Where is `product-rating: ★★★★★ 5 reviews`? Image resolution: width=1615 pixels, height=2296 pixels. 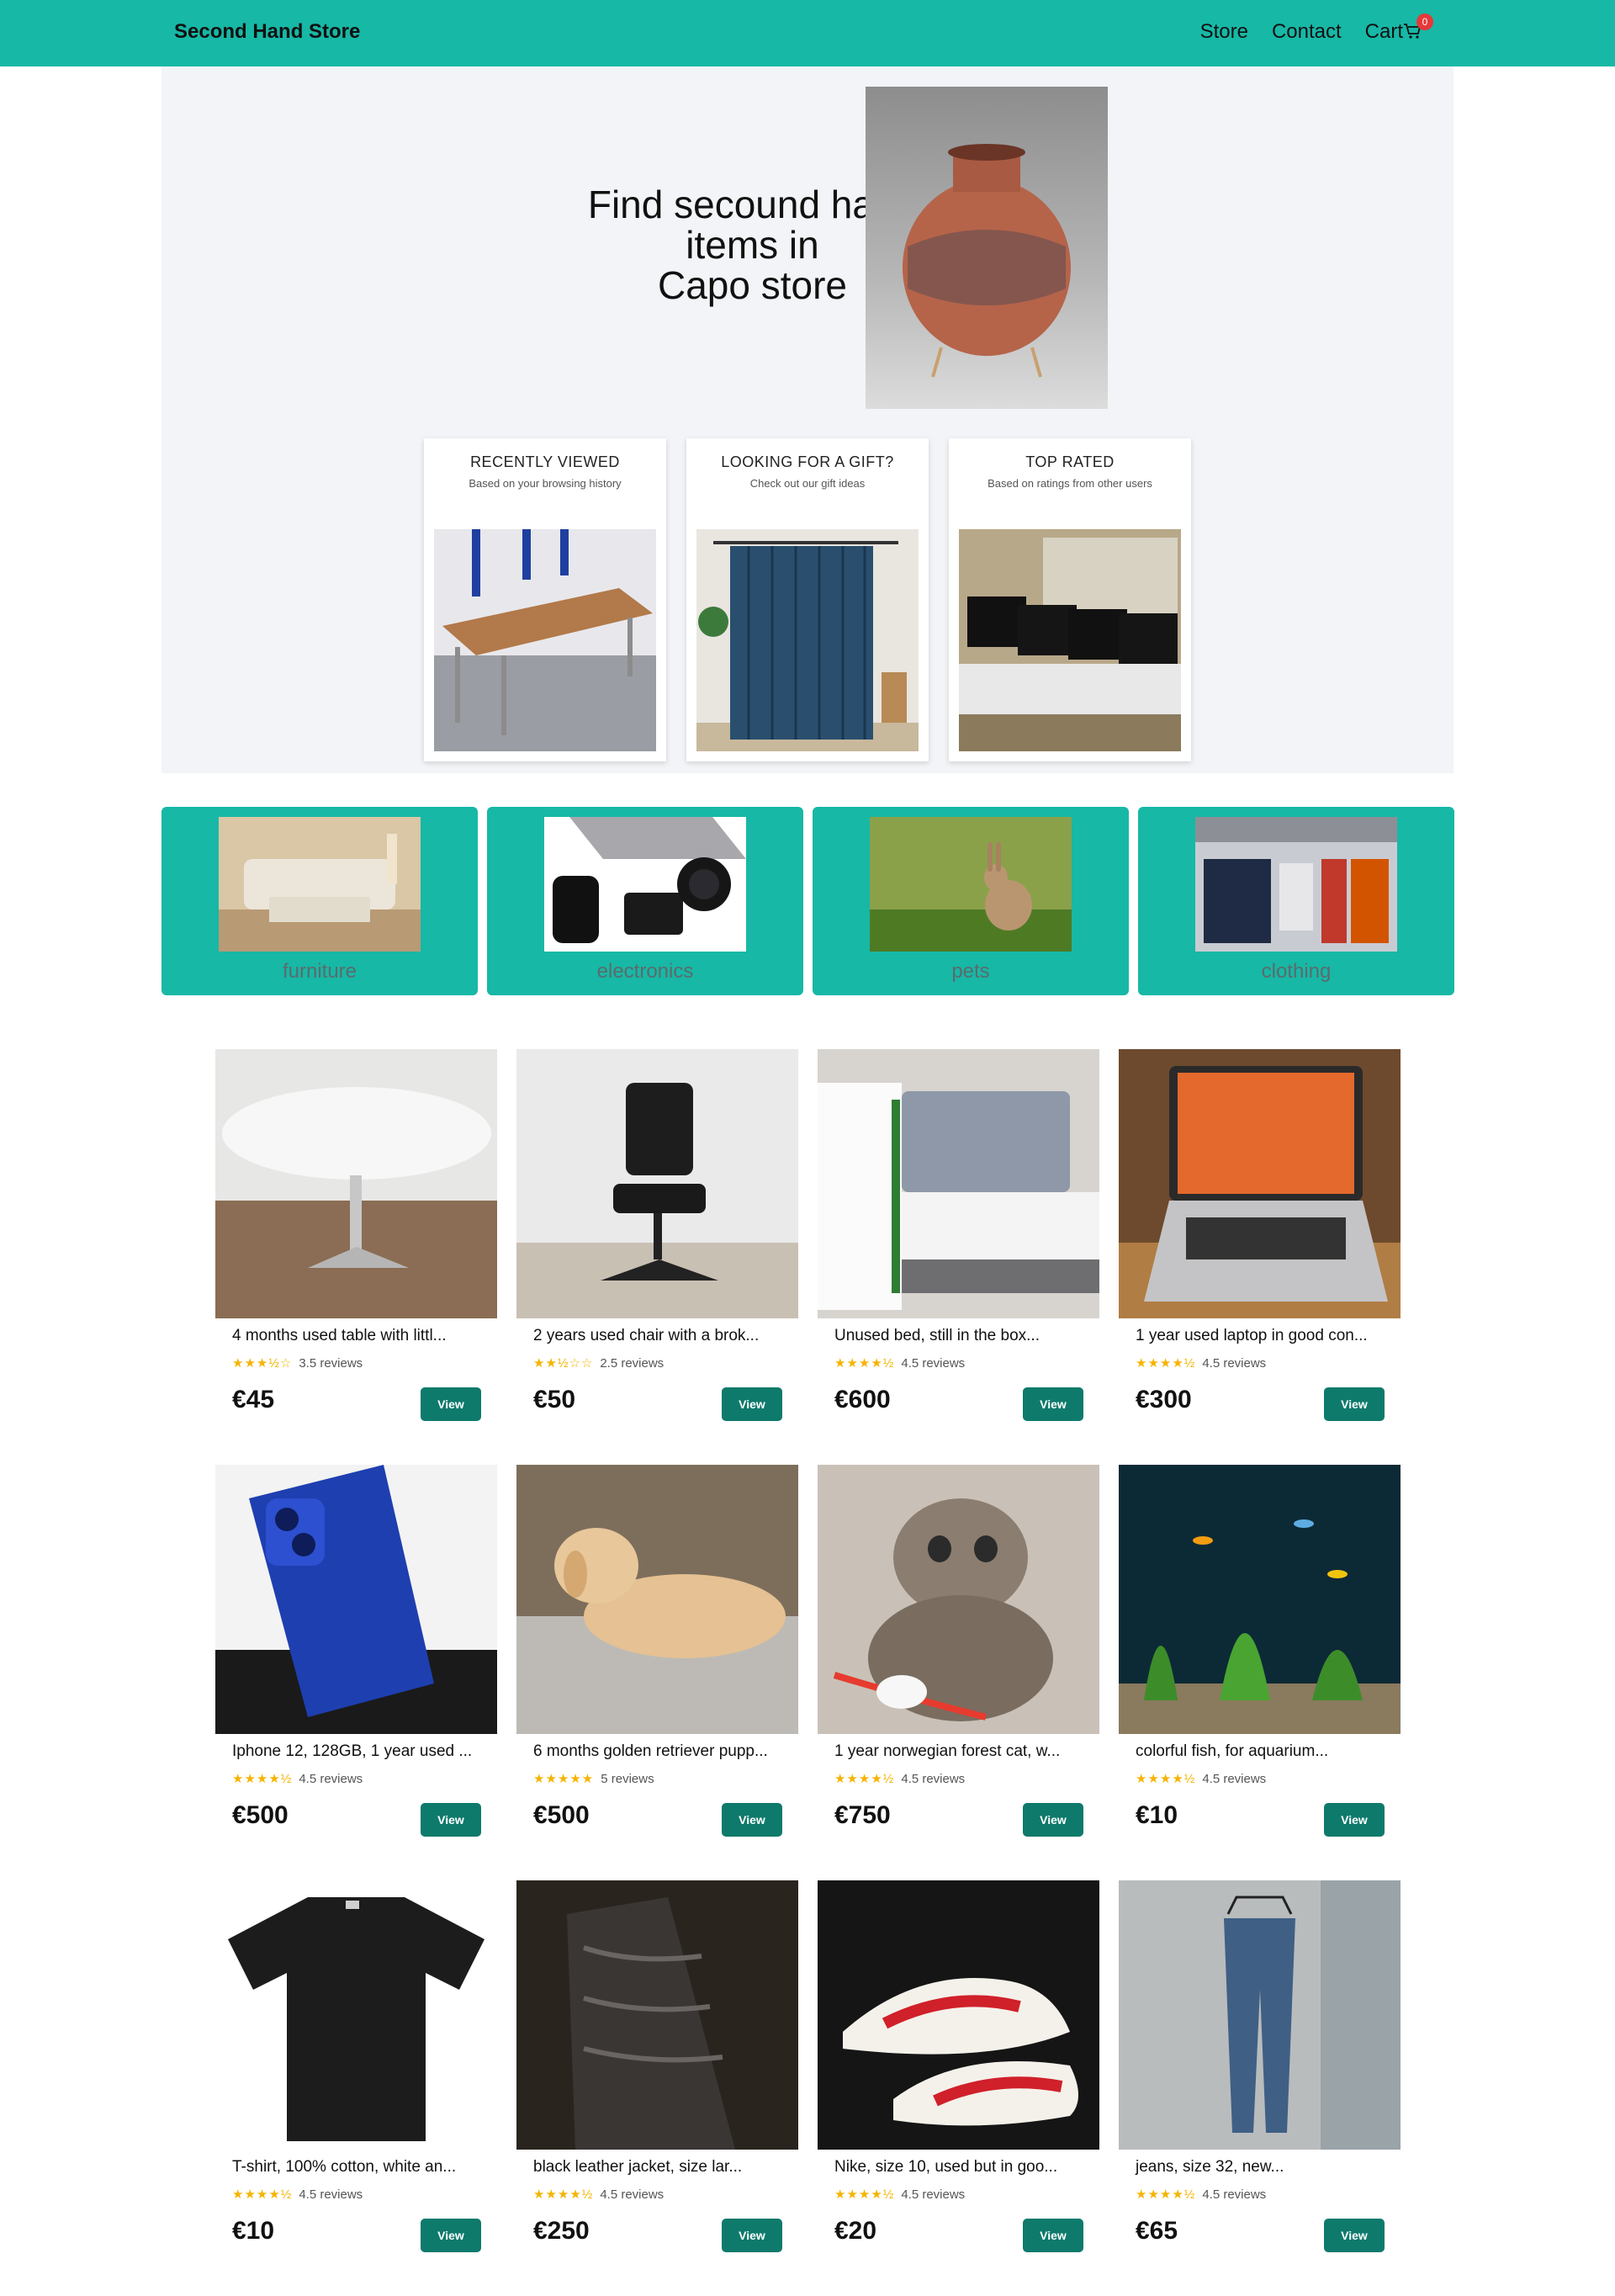
product-rating: ★★★★★ 5 reviews is located at coordinates (593, 1779).